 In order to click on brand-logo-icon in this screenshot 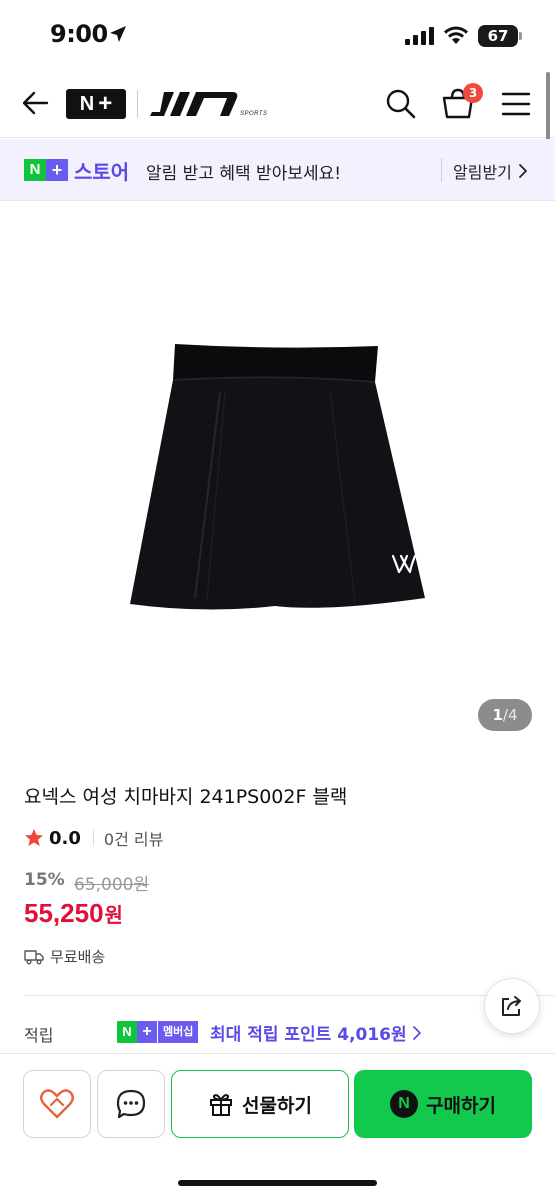, I will do `click(195, 104)`.